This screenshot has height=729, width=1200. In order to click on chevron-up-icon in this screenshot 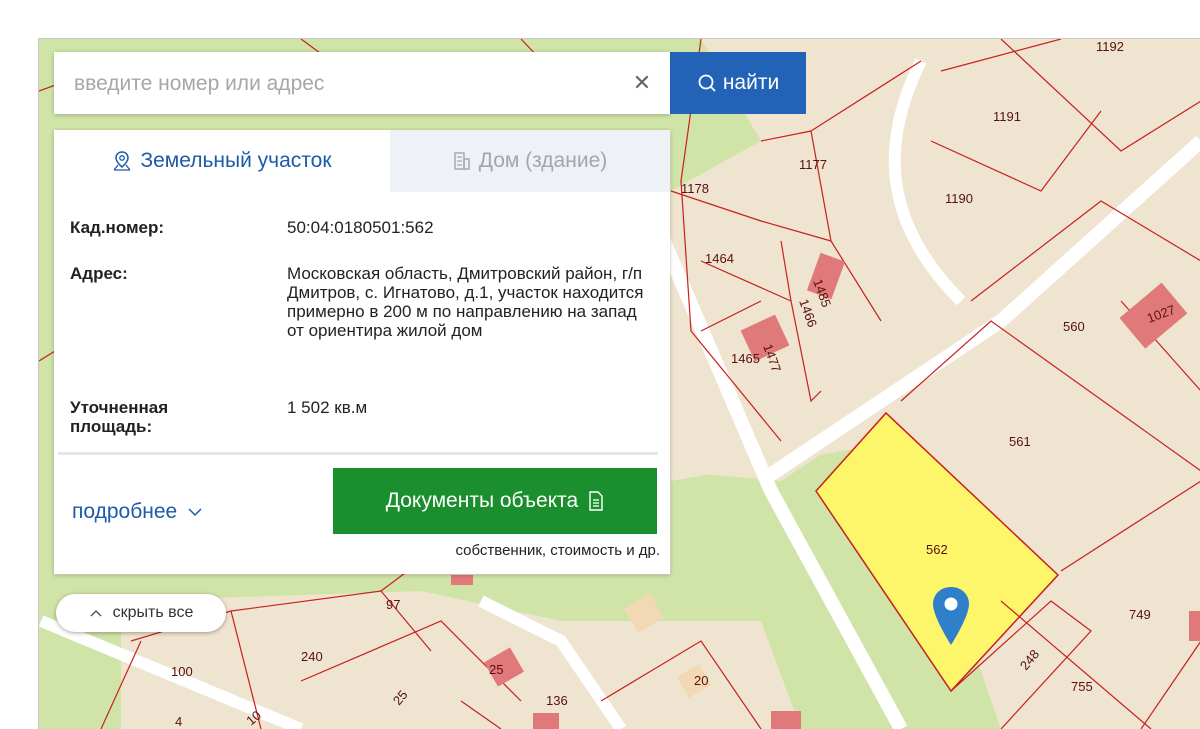, I will do `click(96, 613)`.